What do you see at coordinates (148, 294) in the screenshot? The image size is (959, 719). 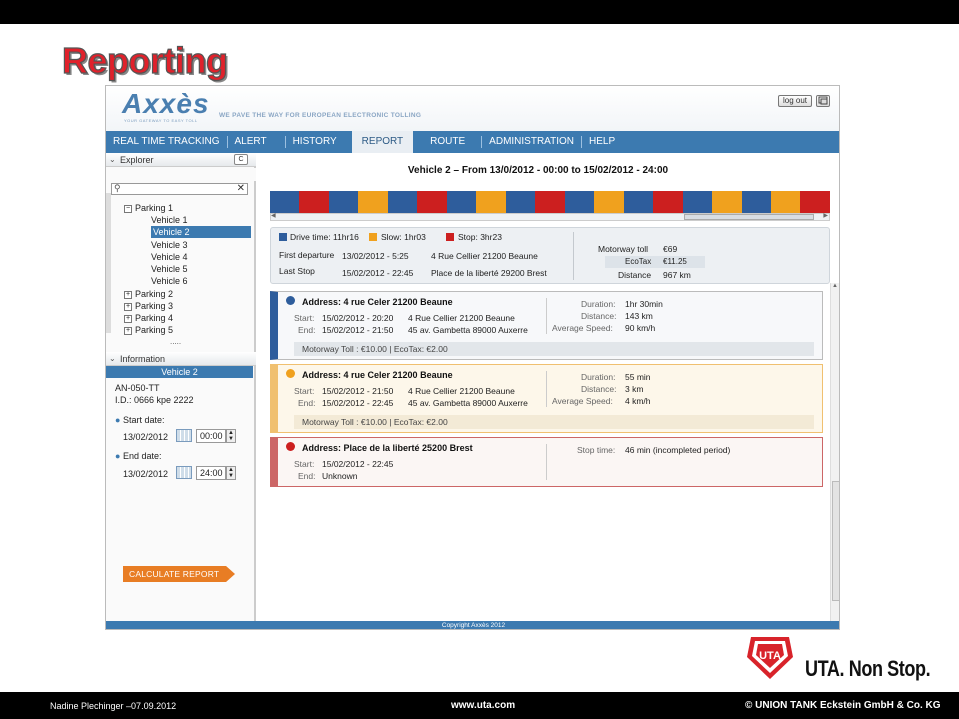 I see `tree-parking-2: + Parking 2` at bounding box center [148, 294].